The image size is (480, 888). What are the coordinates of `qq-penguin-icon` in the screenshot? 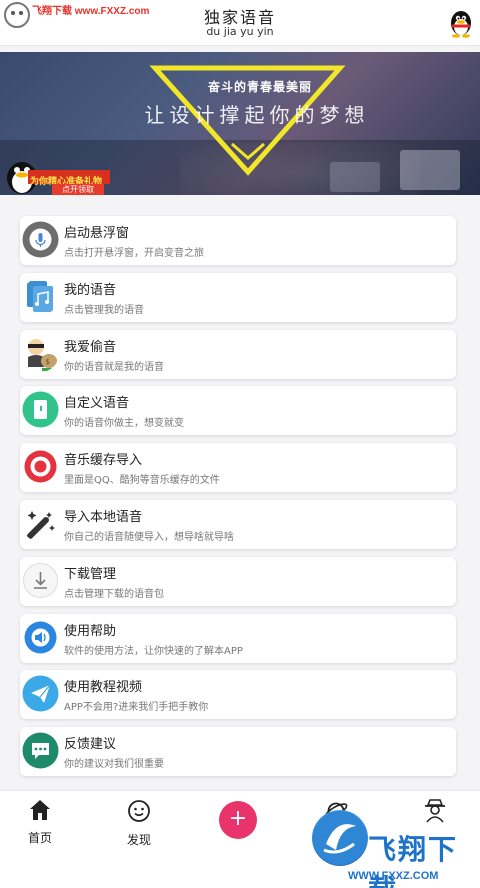 It's located at (461, 23).